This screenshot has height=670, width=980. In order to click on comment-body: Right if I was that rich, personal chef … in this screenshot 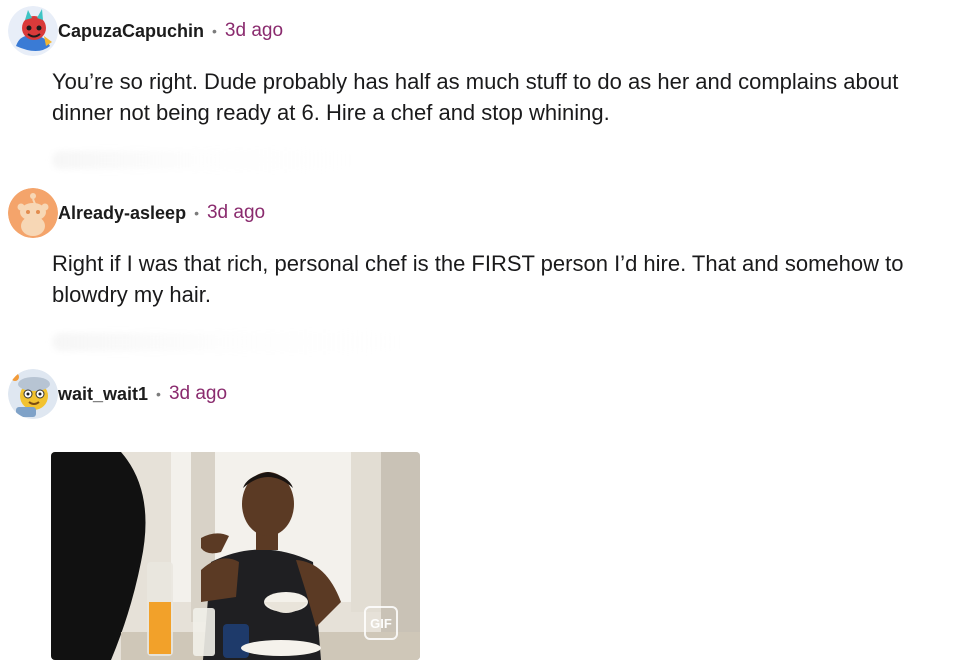, I will do `click(478, 279)`.